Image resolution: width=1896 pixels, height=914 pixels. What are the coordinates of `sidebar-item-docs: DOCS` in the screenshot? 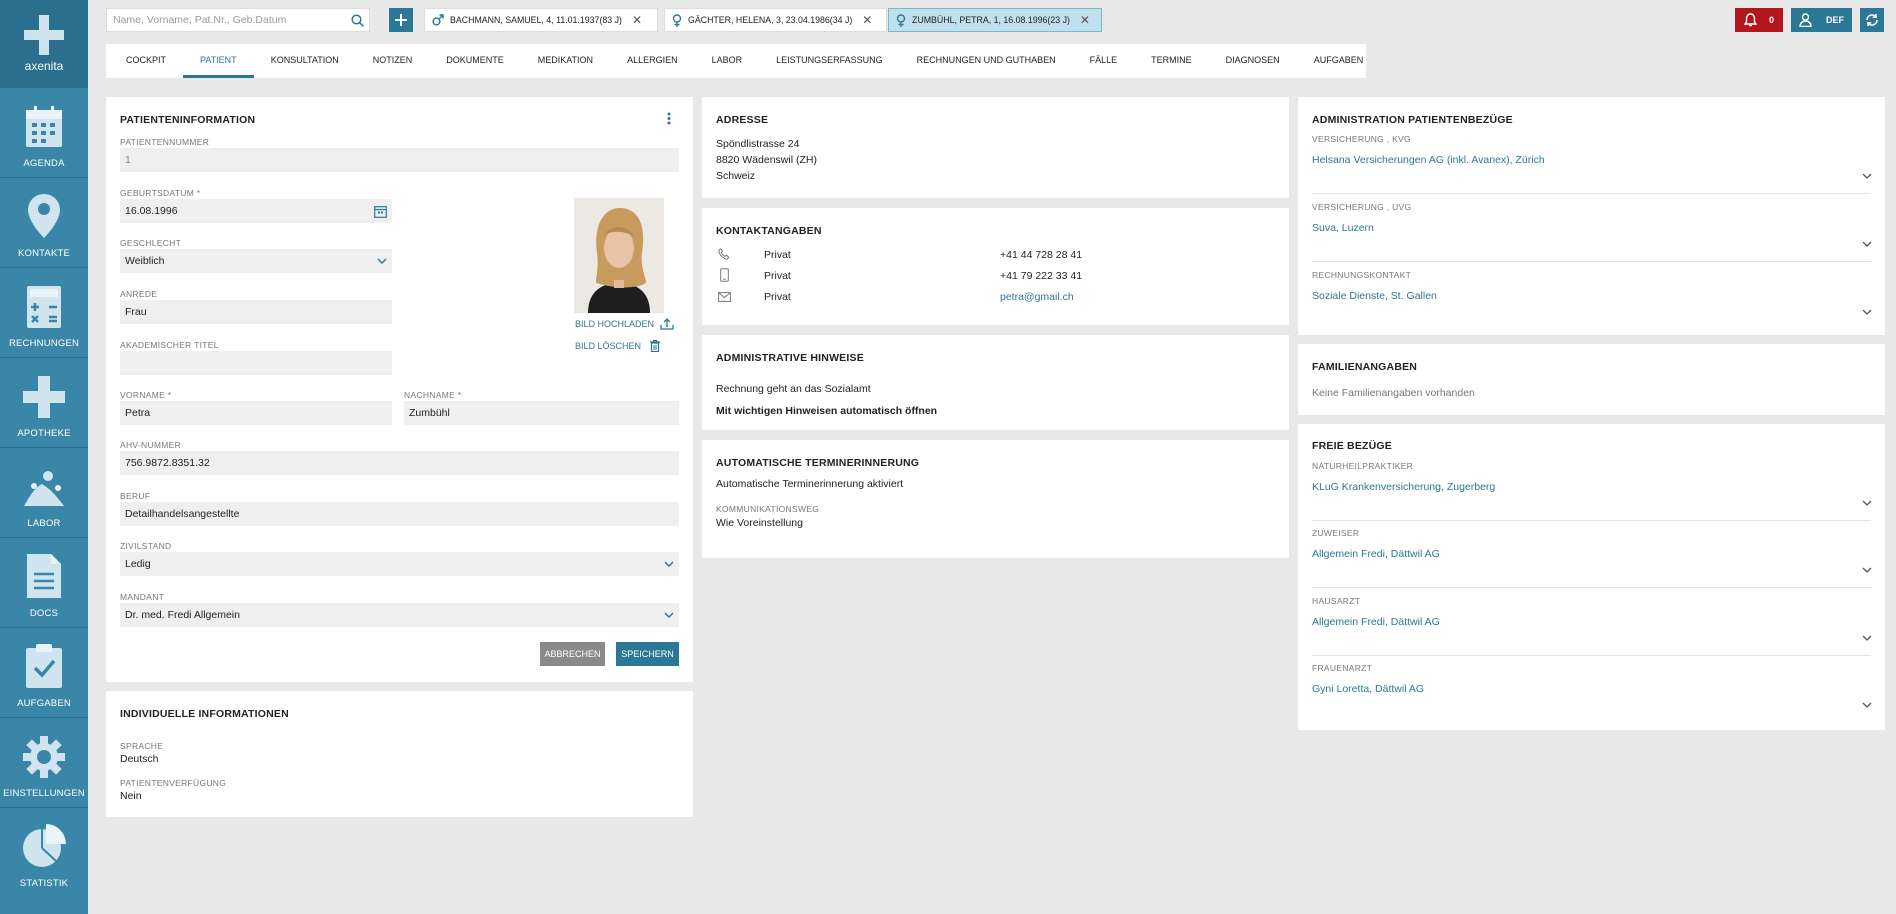 It's located at (44, 582).